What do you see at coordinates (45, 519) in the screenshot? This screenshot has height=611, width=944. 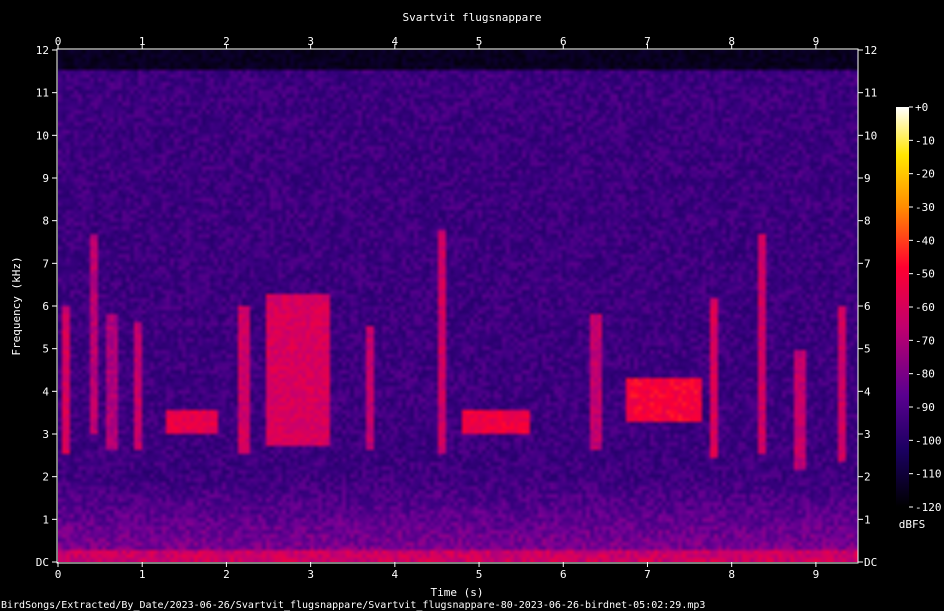 I see `y-tick-label: 1` at bounding box center [45, 519].